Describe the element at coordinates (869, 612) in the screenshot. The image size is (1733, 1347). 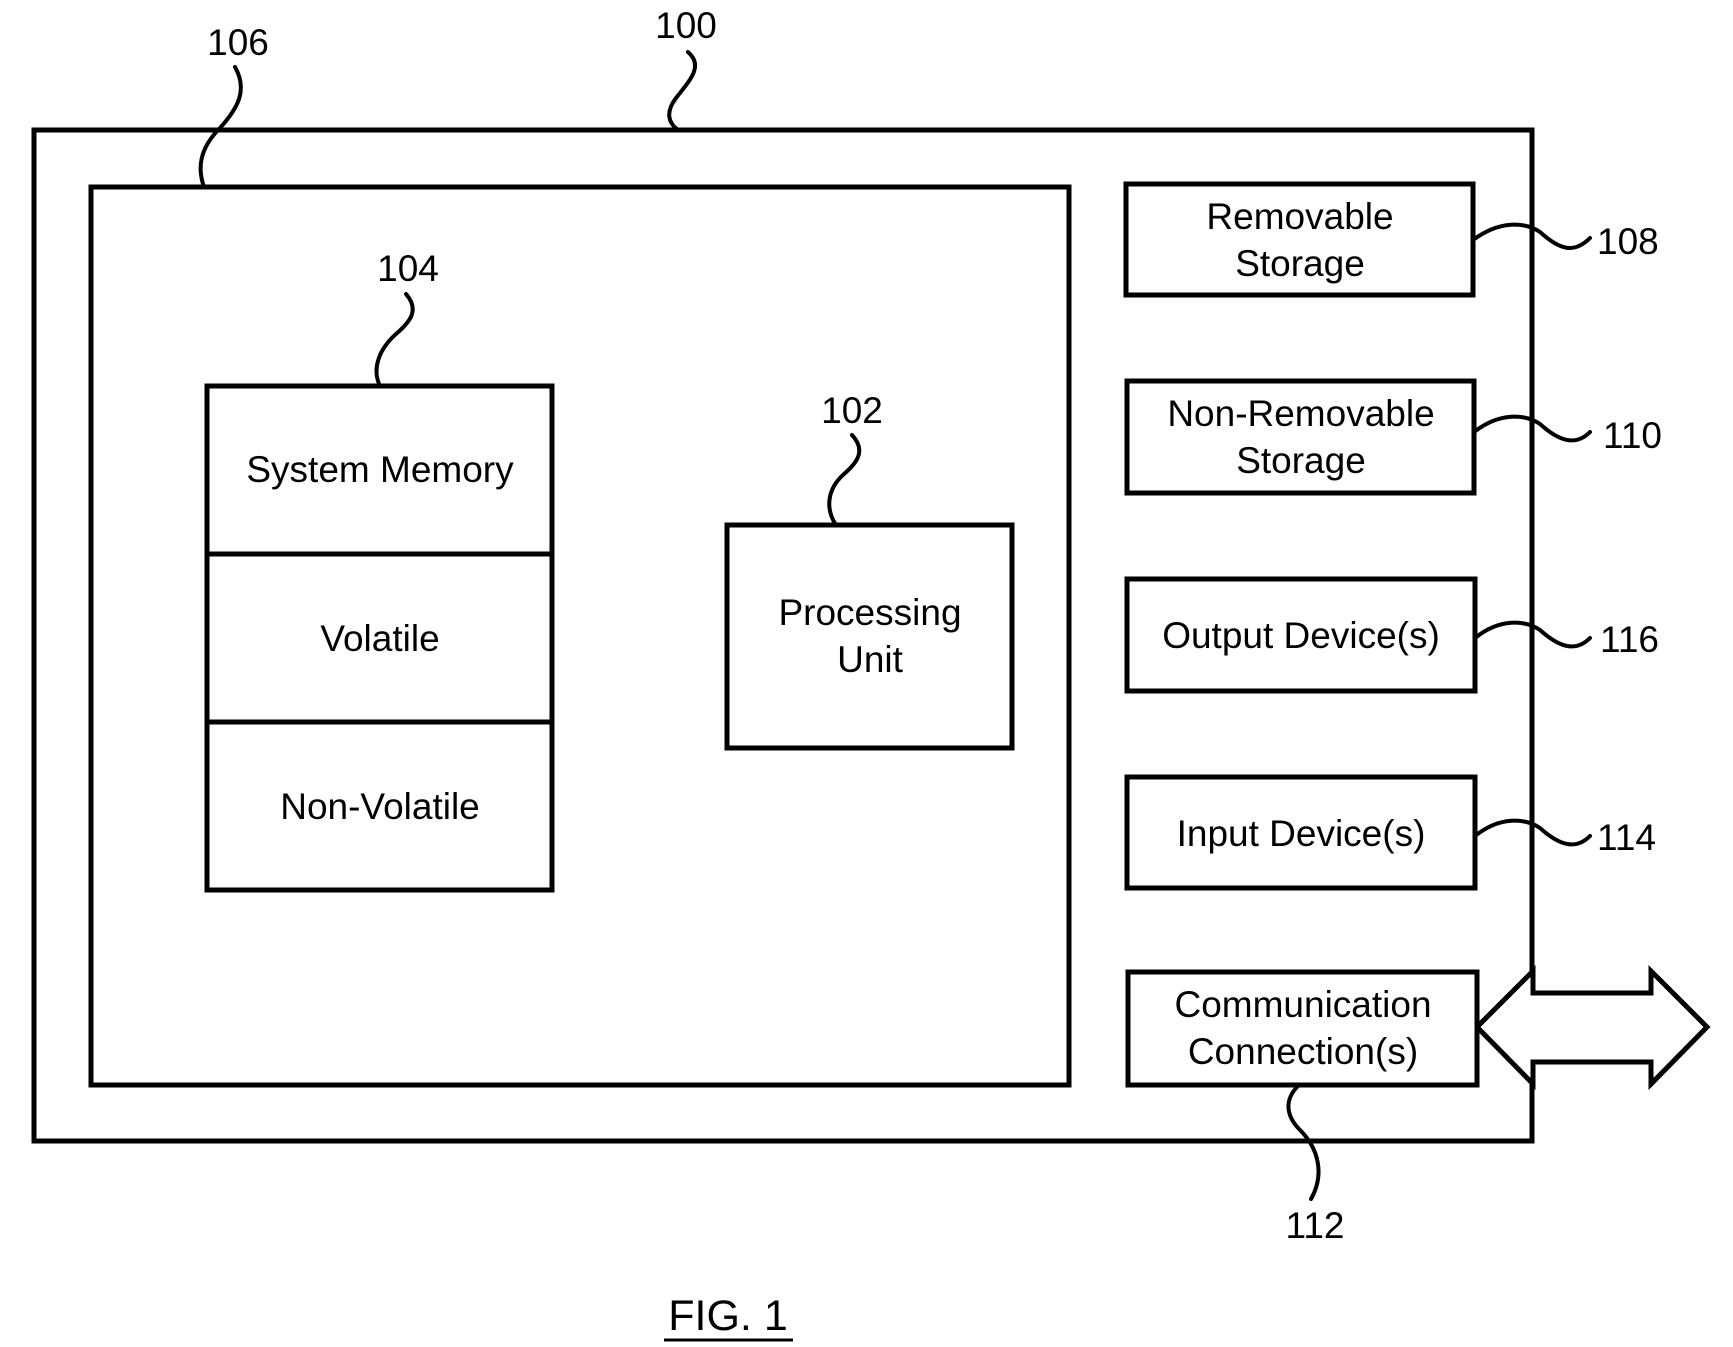
I see `processing-unit-label-line-1: Processing` at that location.